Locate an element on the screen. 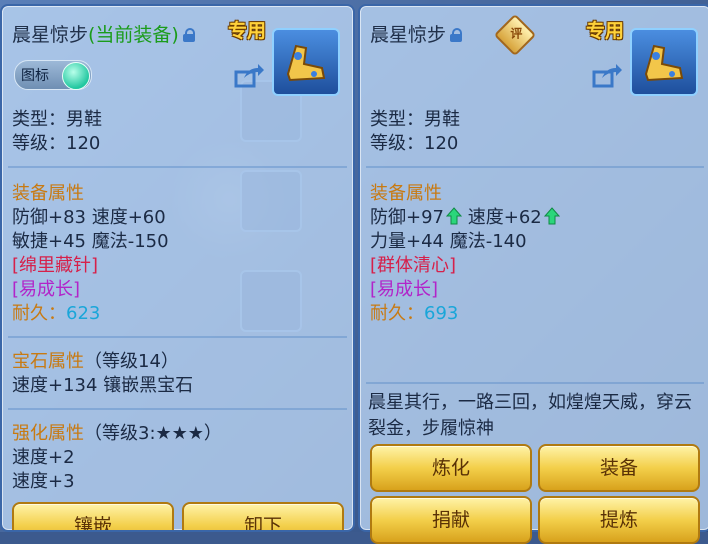  item-title: 晨星惊步 is located at coordinates (416, 33).